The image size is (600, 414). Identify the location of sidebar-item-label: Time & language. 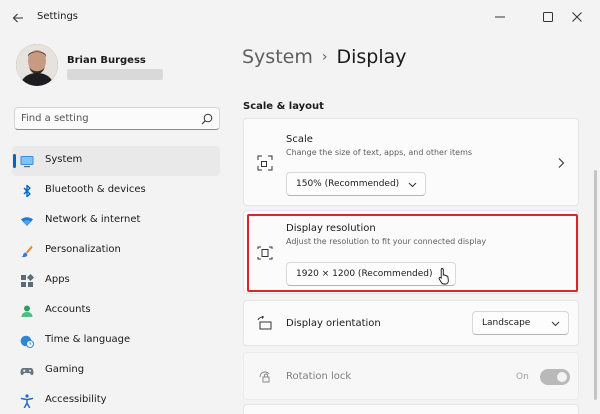
(88, 339).